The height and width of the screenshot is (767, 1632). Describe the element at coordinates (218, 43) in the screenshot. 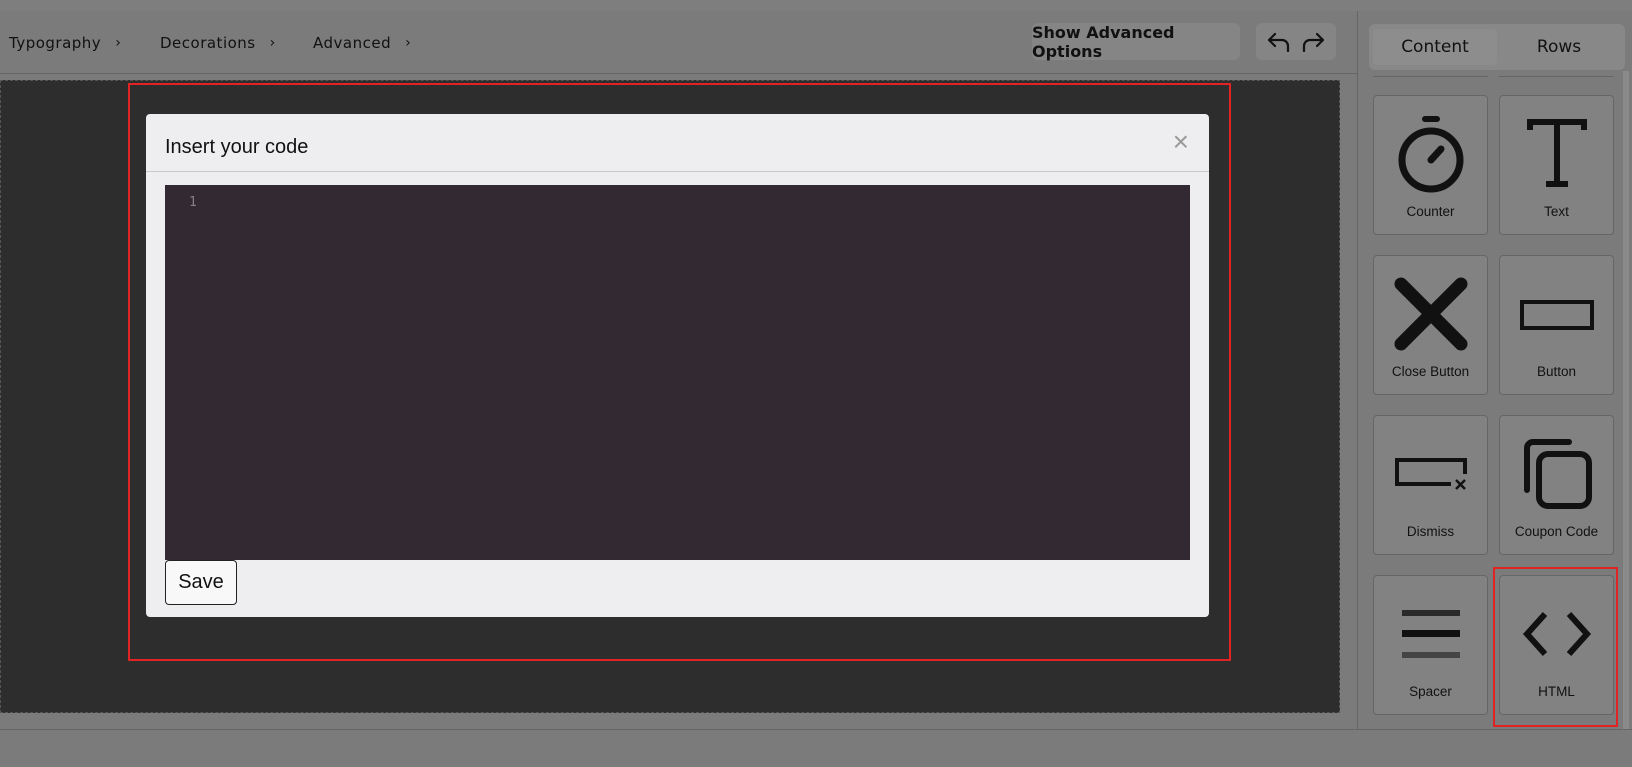

I see `breadcrumb-decorations: Decorations ›` at that location.